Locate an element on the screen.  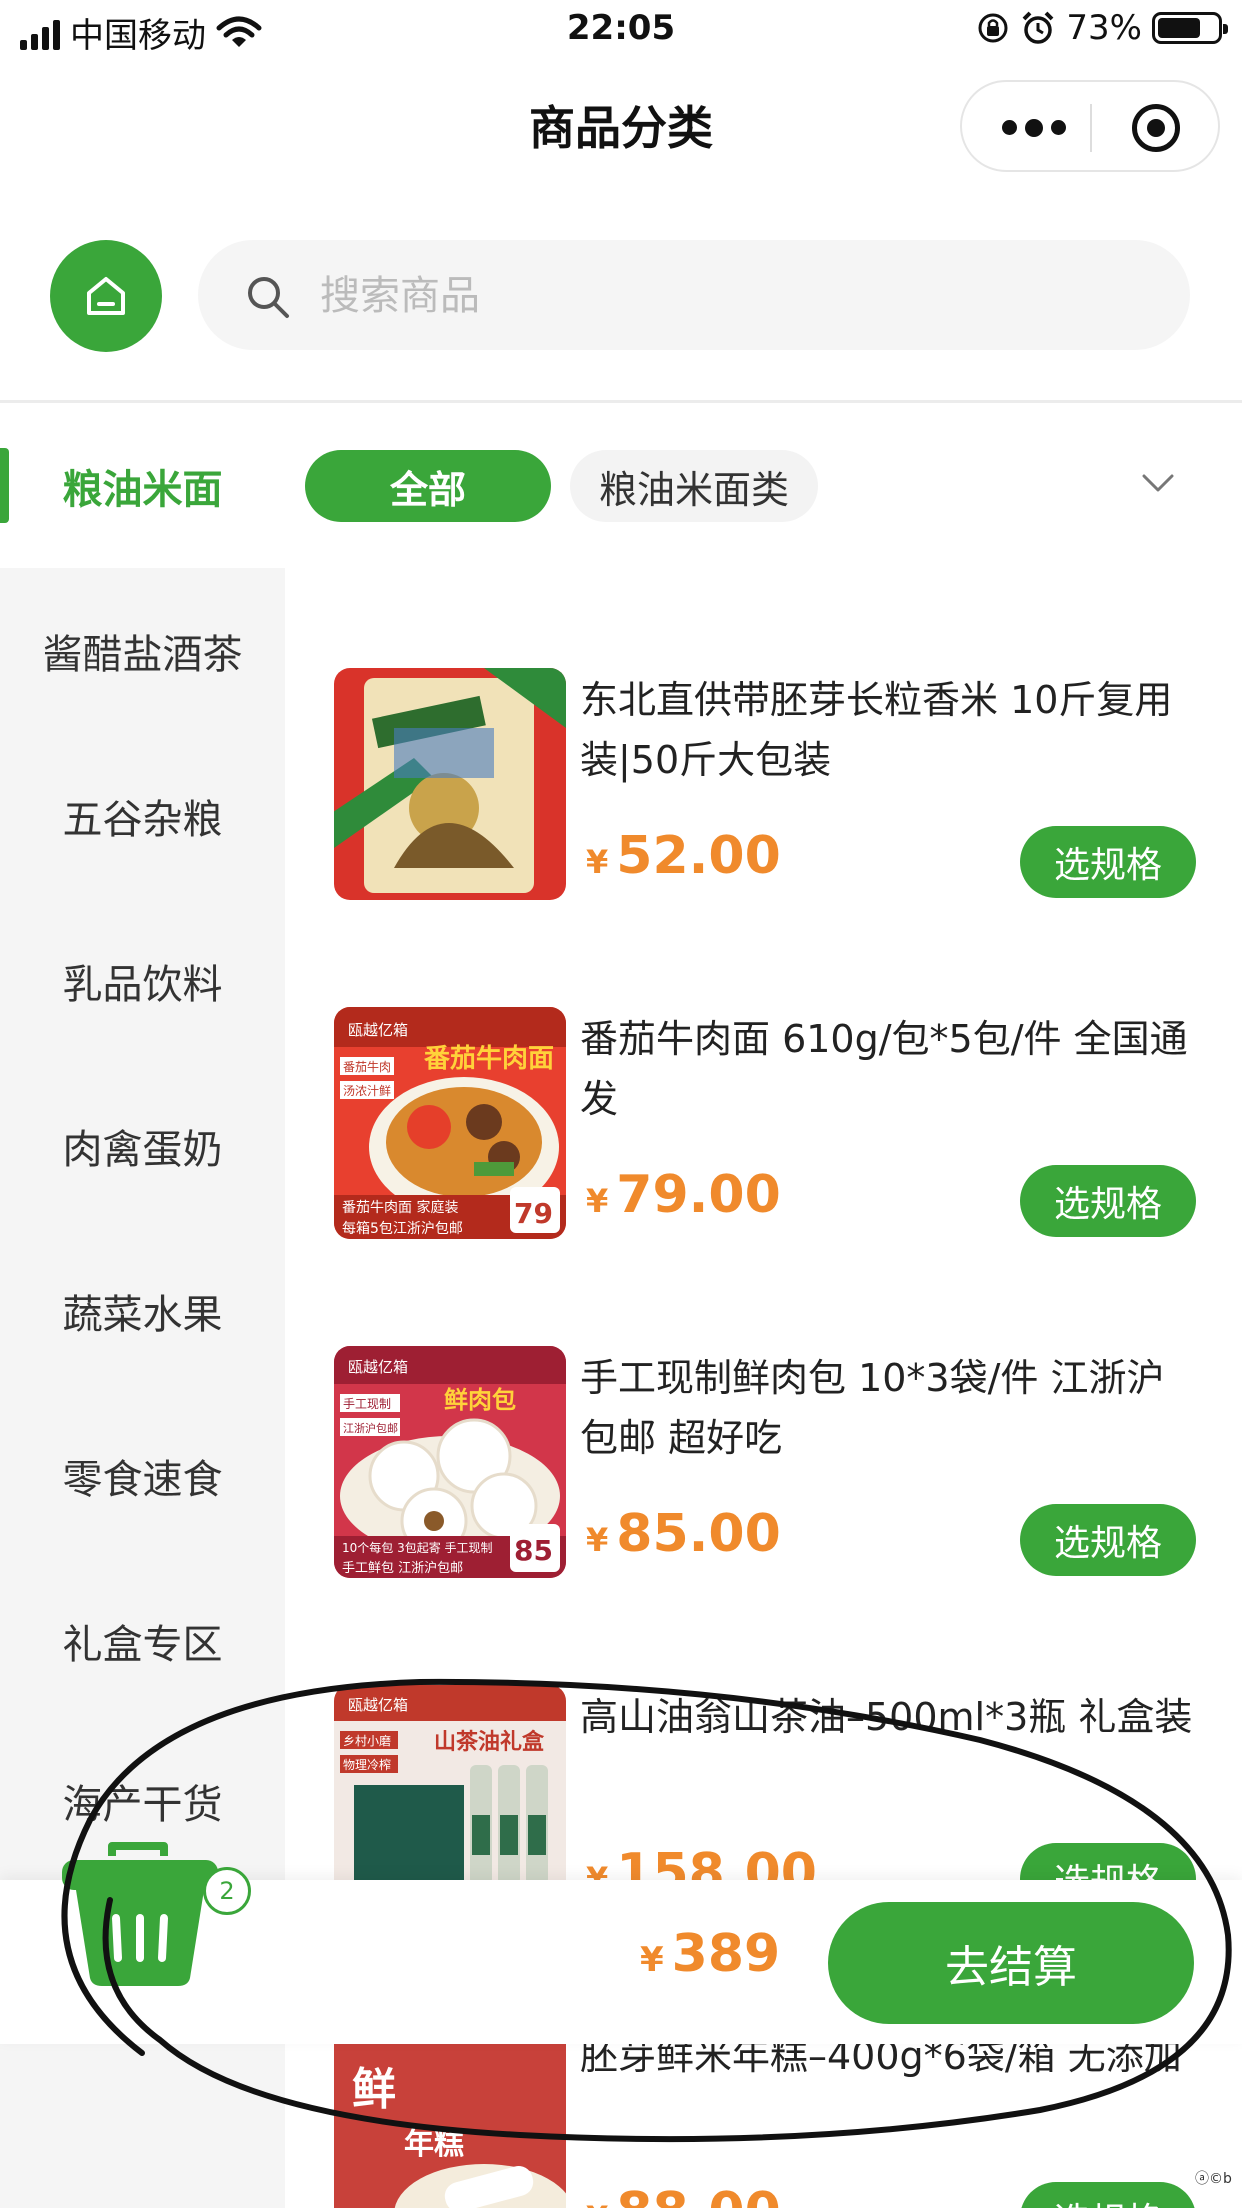
sidebar-item-dairy-drinks: 乳品饮料 is located at coordinates (142, 980).